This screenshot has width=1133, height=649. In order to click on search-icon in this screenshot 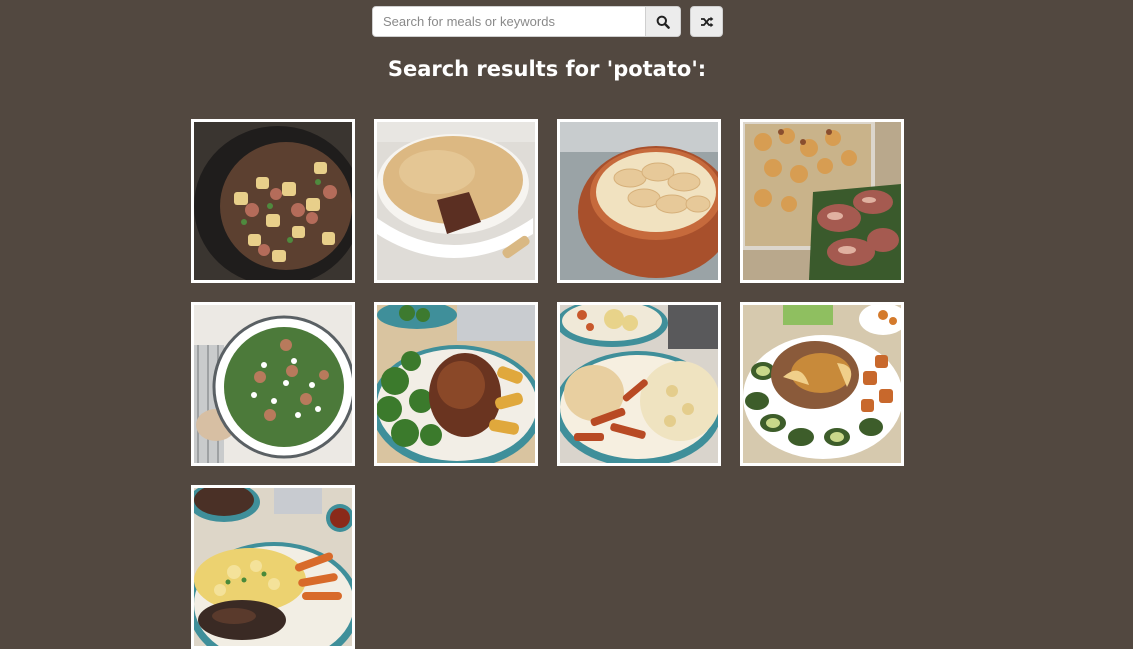, I will do `click(663, 22)`.